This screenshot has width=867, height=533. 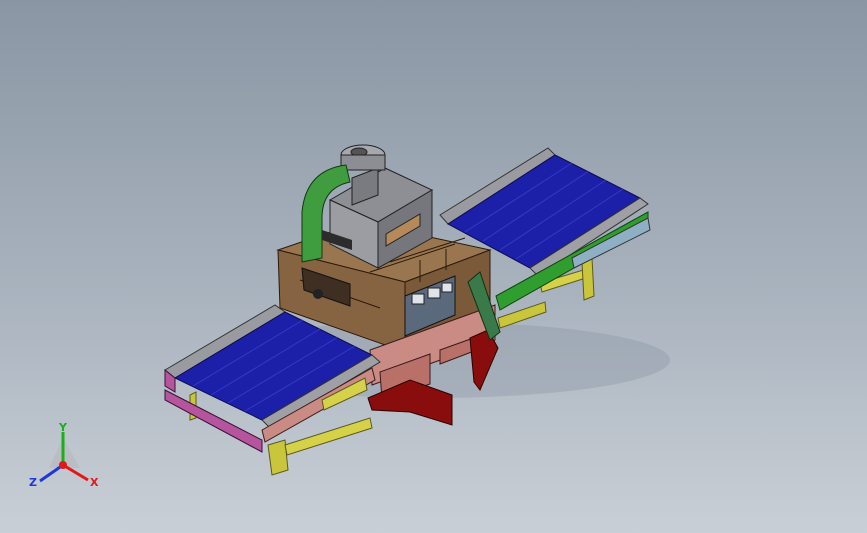 What do you see at coordinates (33, 482) in the screenshot?
I see `z-axis-label: Z` at bounding box center [33, 482].